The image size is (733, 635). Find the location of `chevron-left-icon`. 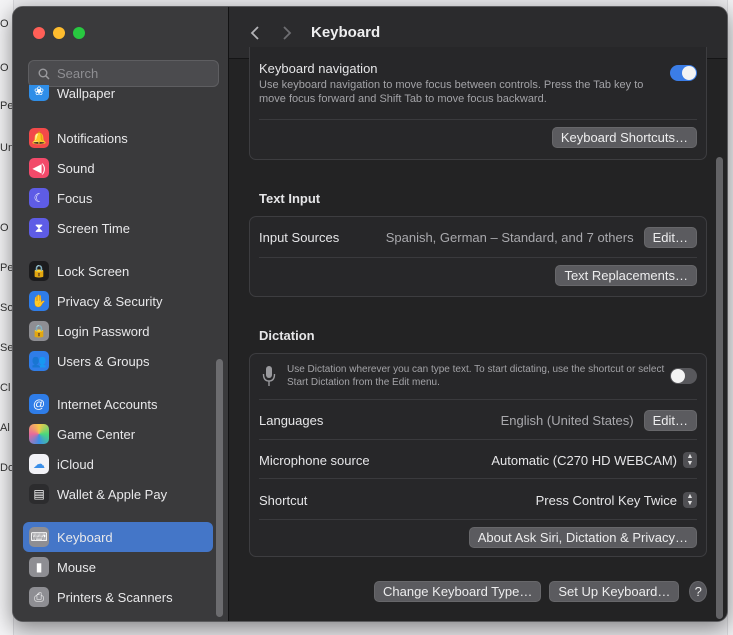

chevron-left-icon is located at coordinates (254, 32).